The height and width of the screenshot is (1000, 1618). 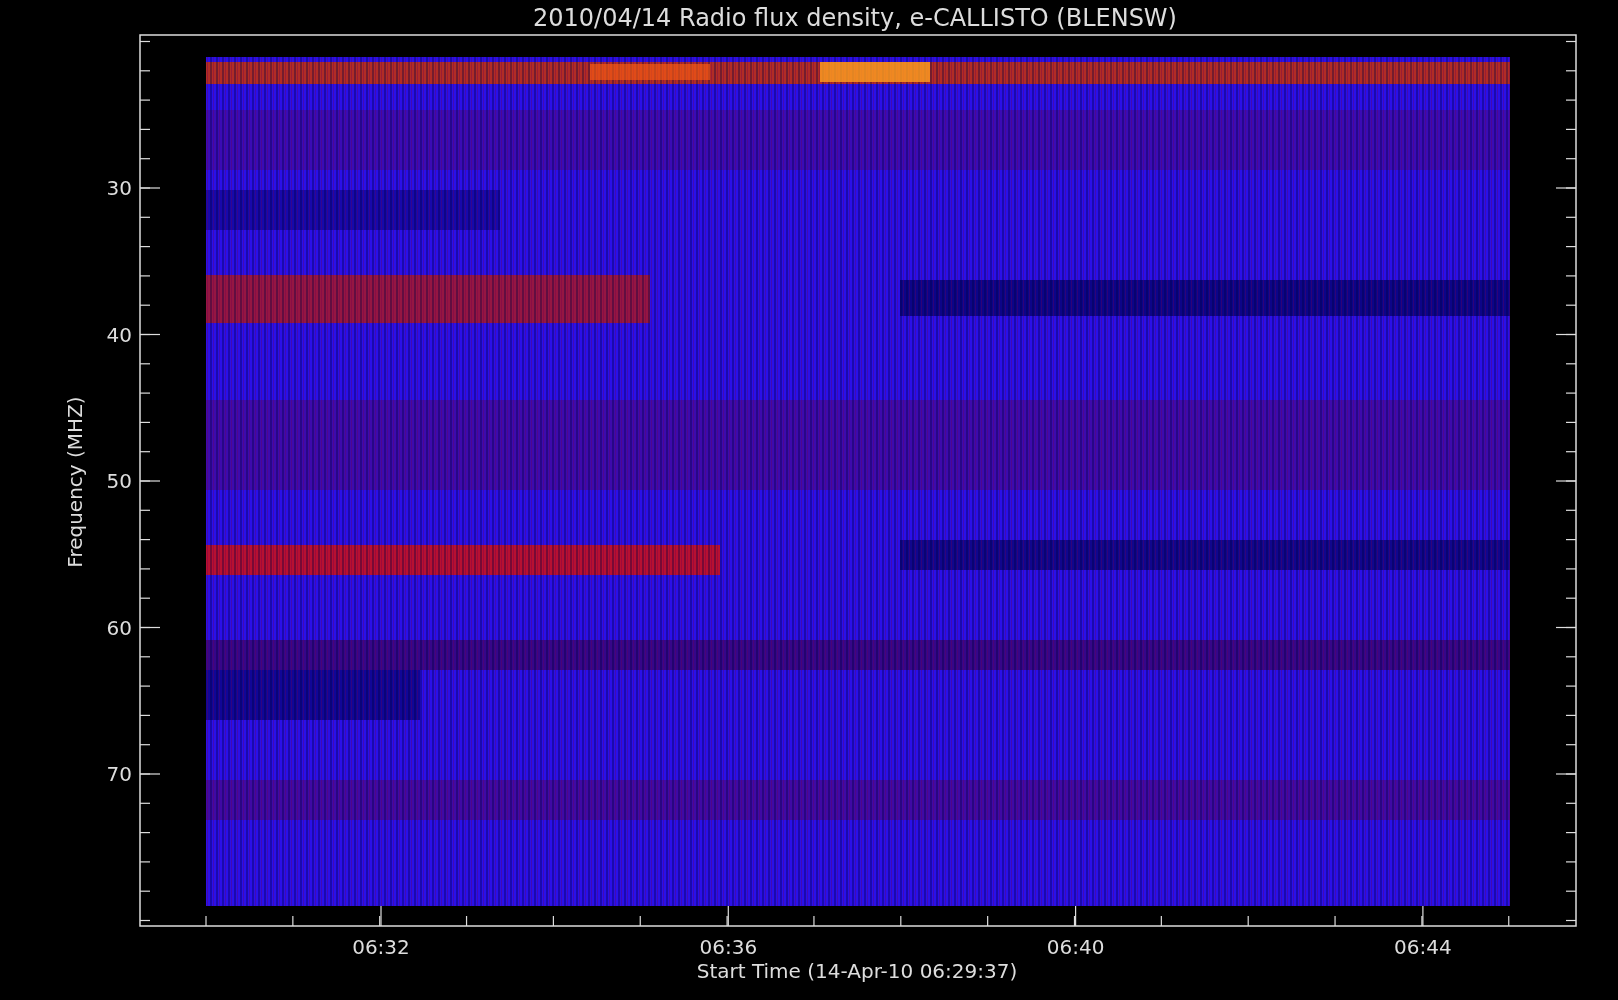 I want to click on x-axis-label: Start Time (14-Apr-10 06:29:37), so click(x=857, y=971).